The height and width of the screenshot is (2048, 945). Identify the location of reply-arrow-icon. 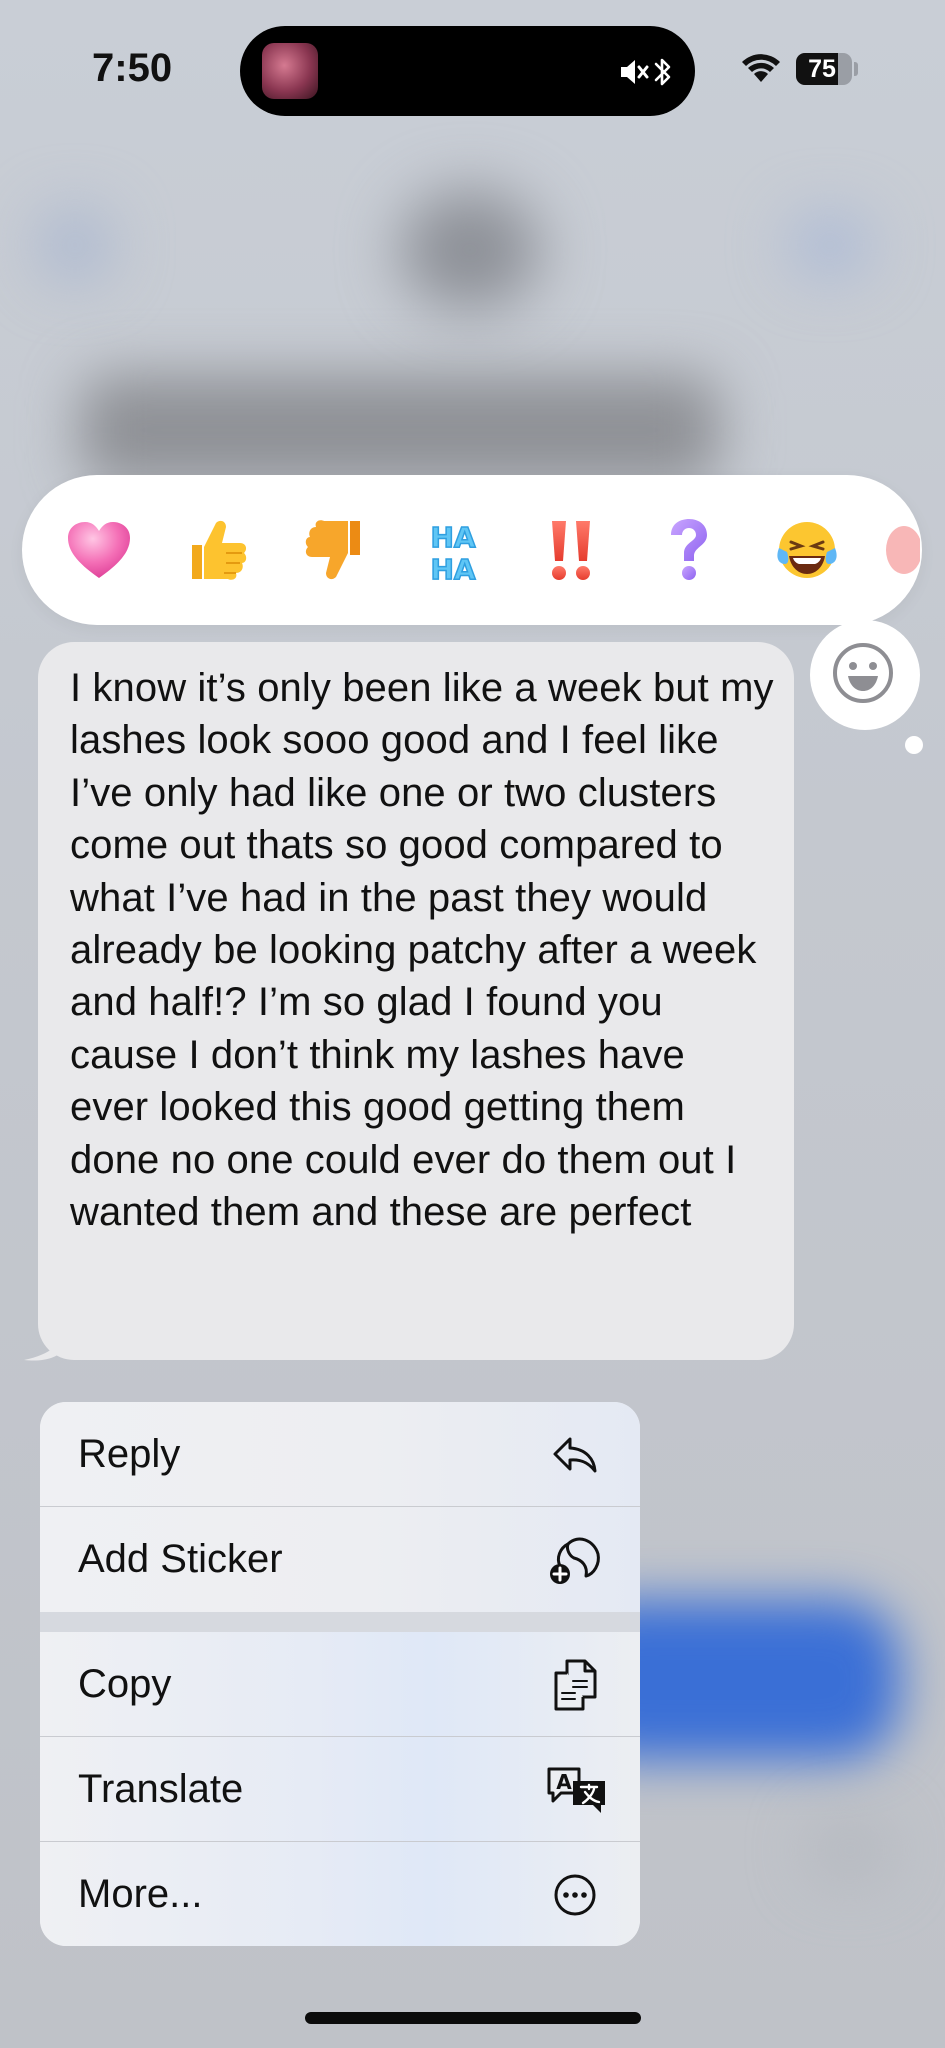
(575, 1455).